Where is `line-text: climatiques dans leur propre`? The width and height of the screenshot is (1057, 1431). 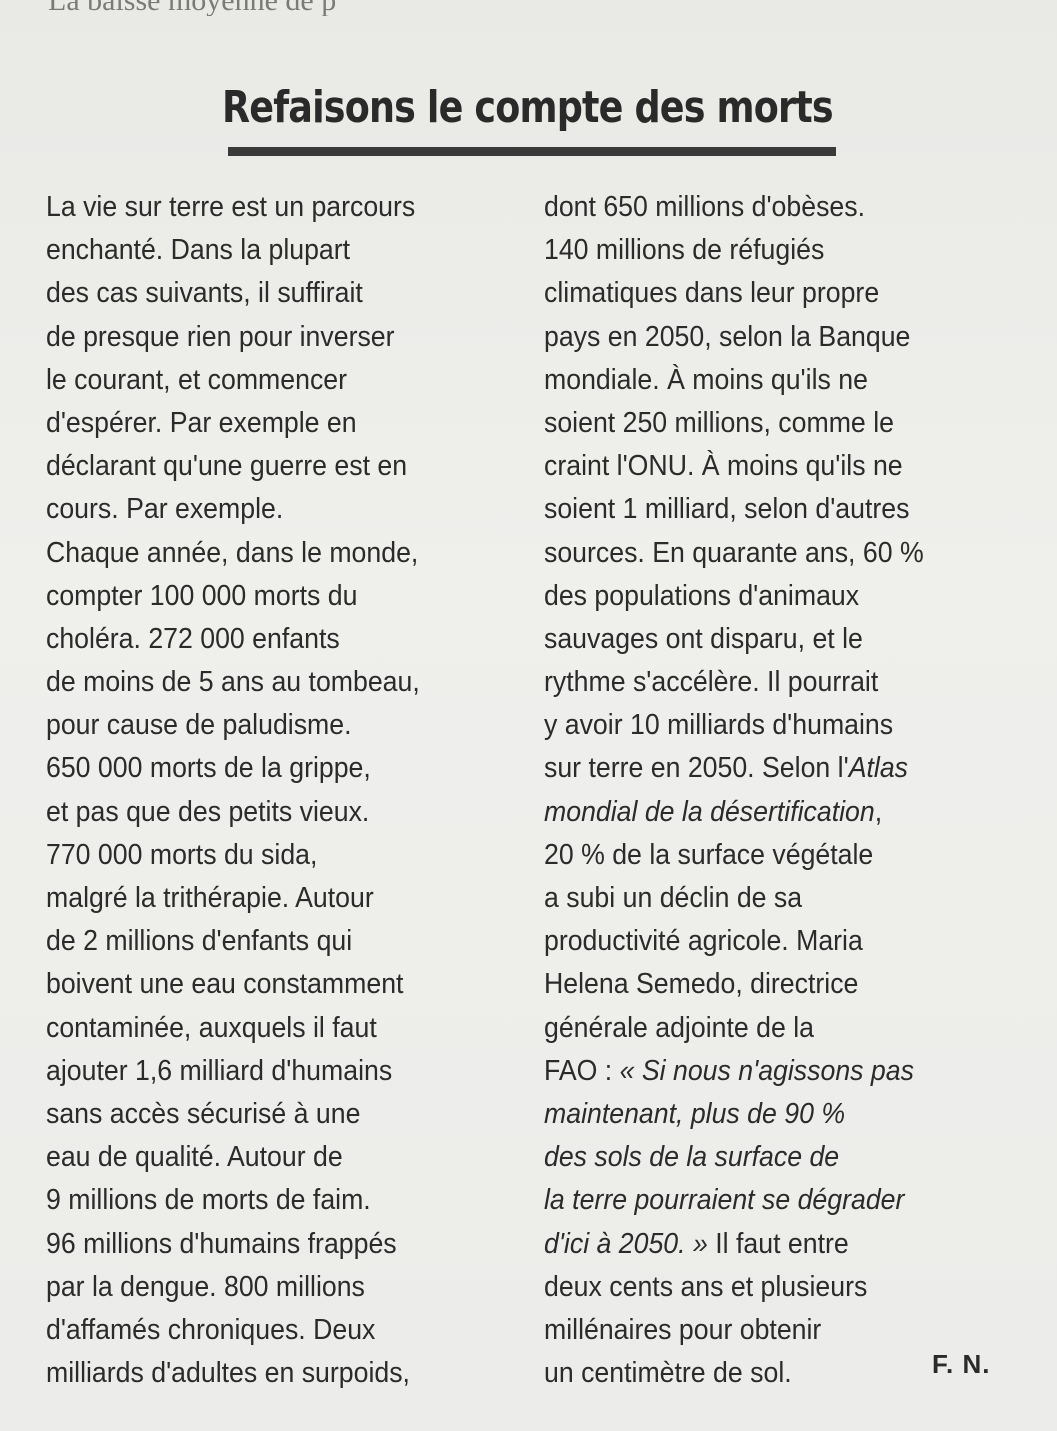
line-text: climatiques dans leur propre is located at coordinates (712, 293).